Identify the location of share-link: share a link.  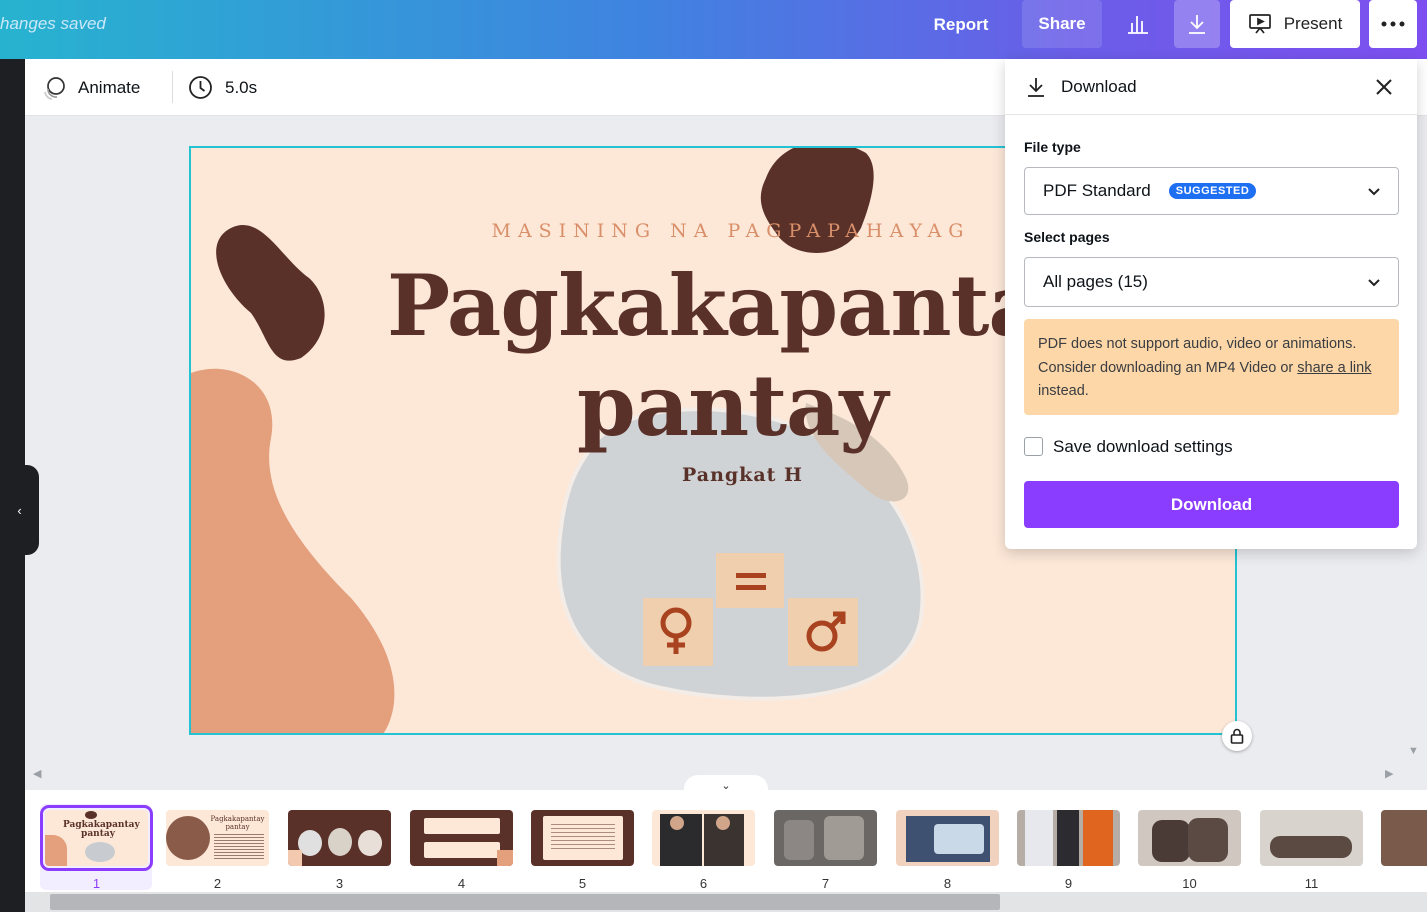
(1334, 368).